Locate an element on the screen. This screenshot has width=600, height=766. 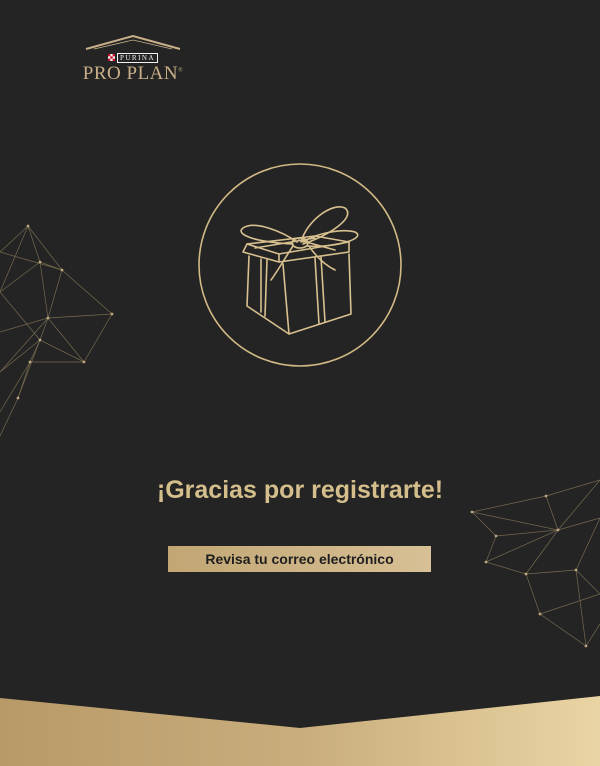
gift-illustration is located at coordinates (300, 265).